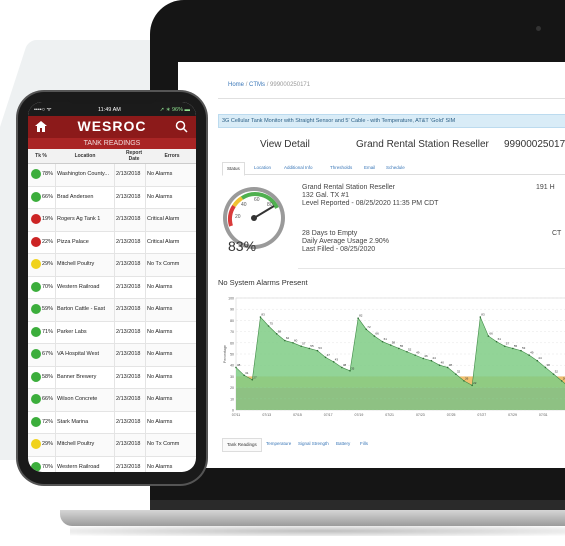  Describe the element at coordinates (112, 98) in the screenshot. I see `phone-notch` at that location.